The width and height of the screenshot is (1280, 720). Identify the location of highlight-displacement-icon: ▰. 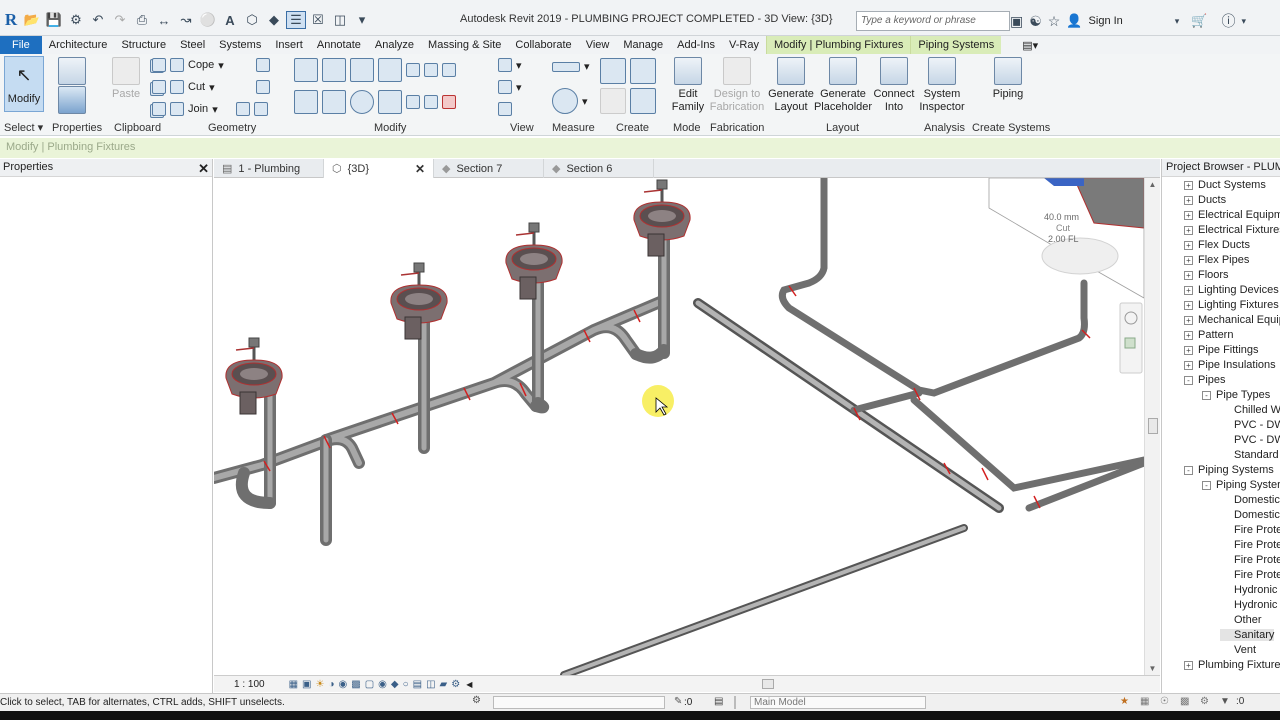
(444, 684).